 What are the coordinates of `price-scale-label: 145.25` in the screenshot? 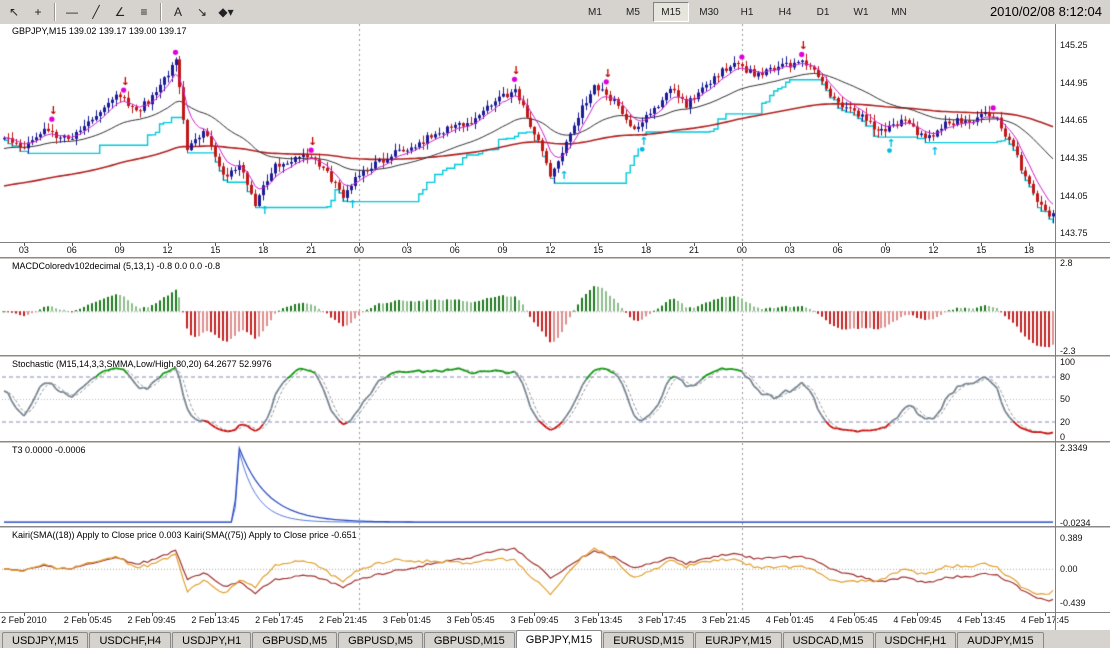 It's located at (1074, 45).